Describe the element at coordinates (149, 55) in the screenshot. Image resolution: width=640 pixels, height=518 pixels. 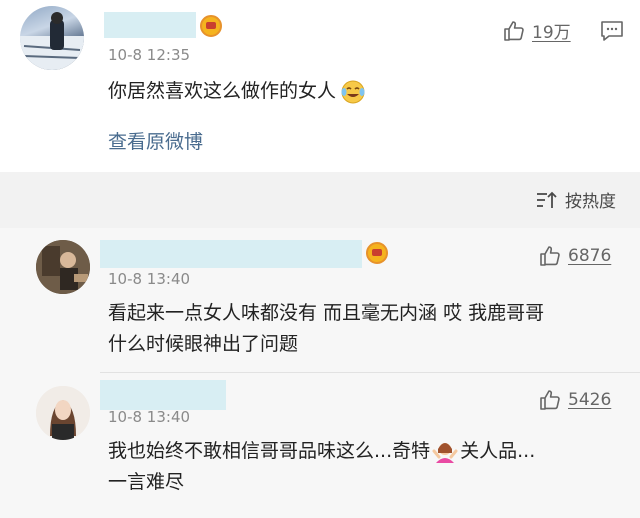
I see `post-time: 10-8 12:35` at that location.